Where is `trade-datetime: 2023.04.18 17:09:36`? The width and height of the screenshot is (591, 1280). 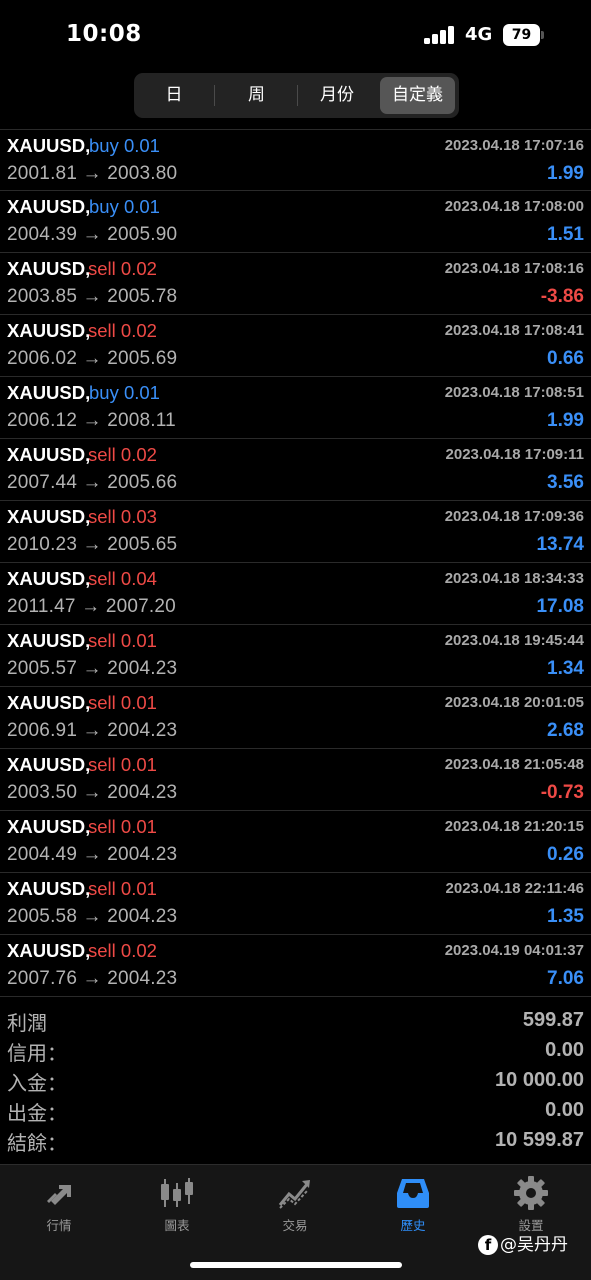 trade-datetime: 2023.04.18 17:09:36 is located at coordinates (514, 516).